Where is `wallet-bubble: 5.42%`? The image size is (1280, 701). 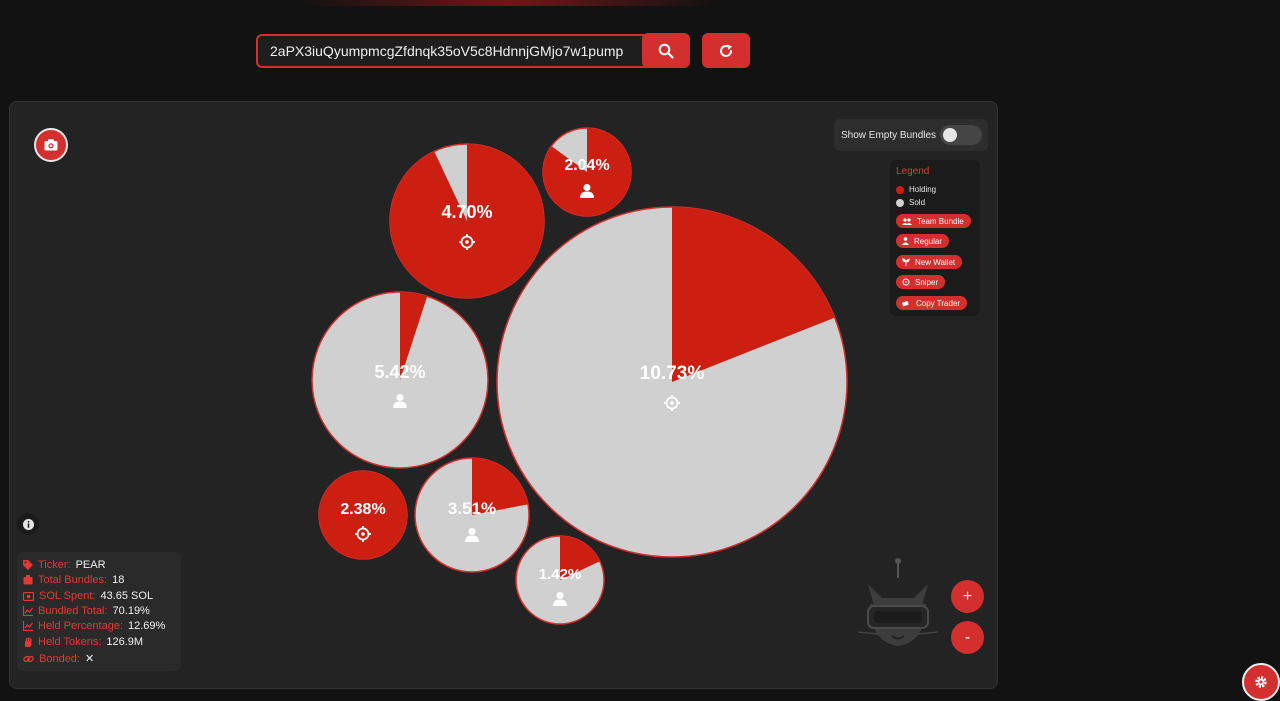
wallet-bubble: 5.42% is located at coordinates (400, 380).